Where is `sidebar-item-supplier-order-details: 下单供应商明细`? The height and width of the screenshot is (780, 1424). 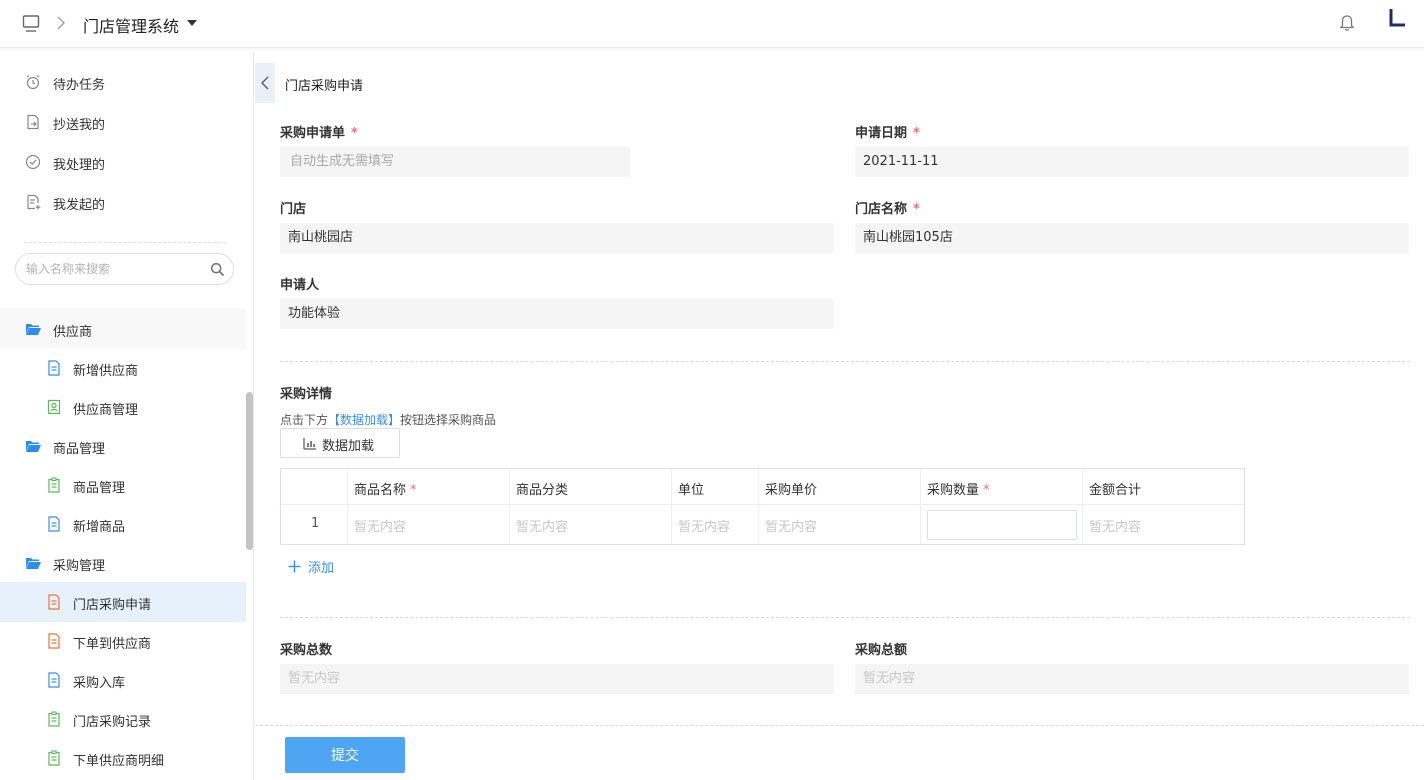 sidebar-item-supplier-order-details: 下单供应商明细 is located at coordinates (123, 758).